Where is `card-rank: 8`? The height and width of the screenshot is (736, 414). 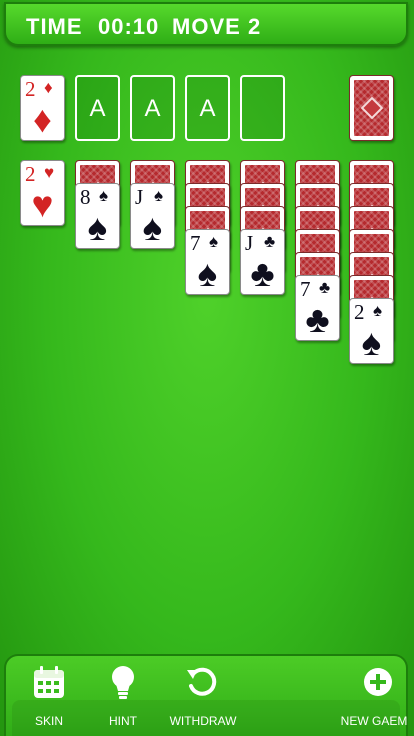
card-rank: 8 is located at coordinates (85, 197).